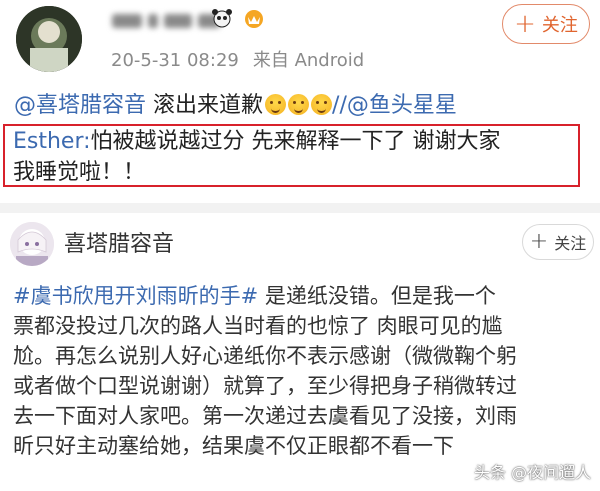  I want to click on highlighted-quote: Esther:怕被越说越过分 先来解释一下了 谢谢大家 我睡觉啦！！, so click(291, 155).